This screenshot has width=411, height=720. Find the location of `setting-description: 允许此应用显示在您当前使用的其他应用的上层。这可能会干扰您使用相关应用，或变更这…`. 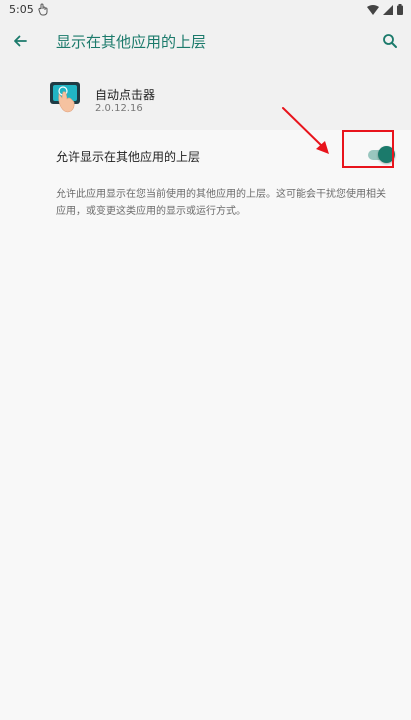

setting-description: 允许此应用显示在您当前使用的其他应用的上层。这可能会干扰您使用相关应用，或变更这… is located at coordinates (221, 203).